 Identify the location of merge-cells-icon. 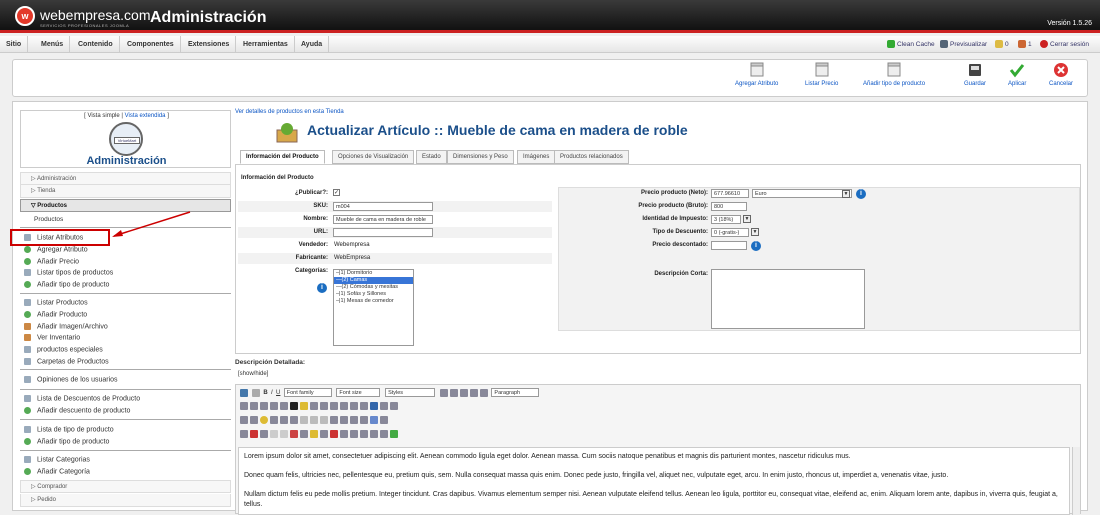
(324, 420).